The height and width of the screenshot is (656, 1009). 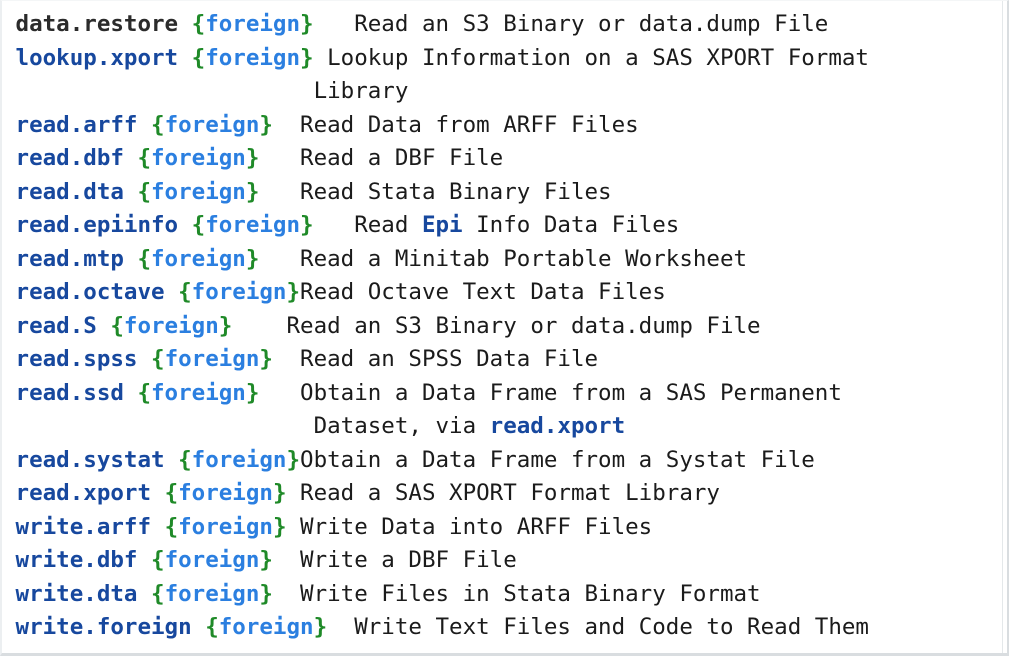 I want to click on entry-topic-link: read.octave, so click(x=90, y=292).